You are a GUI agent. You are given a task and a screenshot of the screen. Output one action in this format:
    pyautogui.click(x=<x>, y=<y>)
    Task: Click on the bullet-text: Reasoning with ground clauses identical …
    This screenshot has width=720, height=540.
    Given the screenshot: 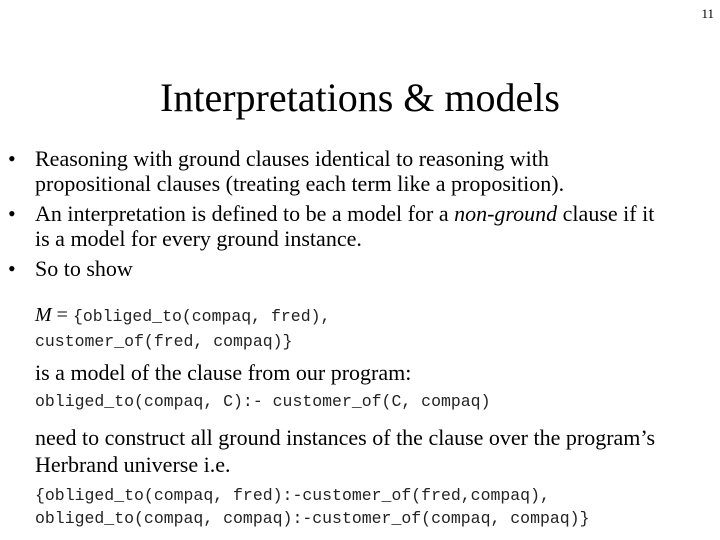 What is the action you would take?
    pyautogui.click(x=292, y=158)
    